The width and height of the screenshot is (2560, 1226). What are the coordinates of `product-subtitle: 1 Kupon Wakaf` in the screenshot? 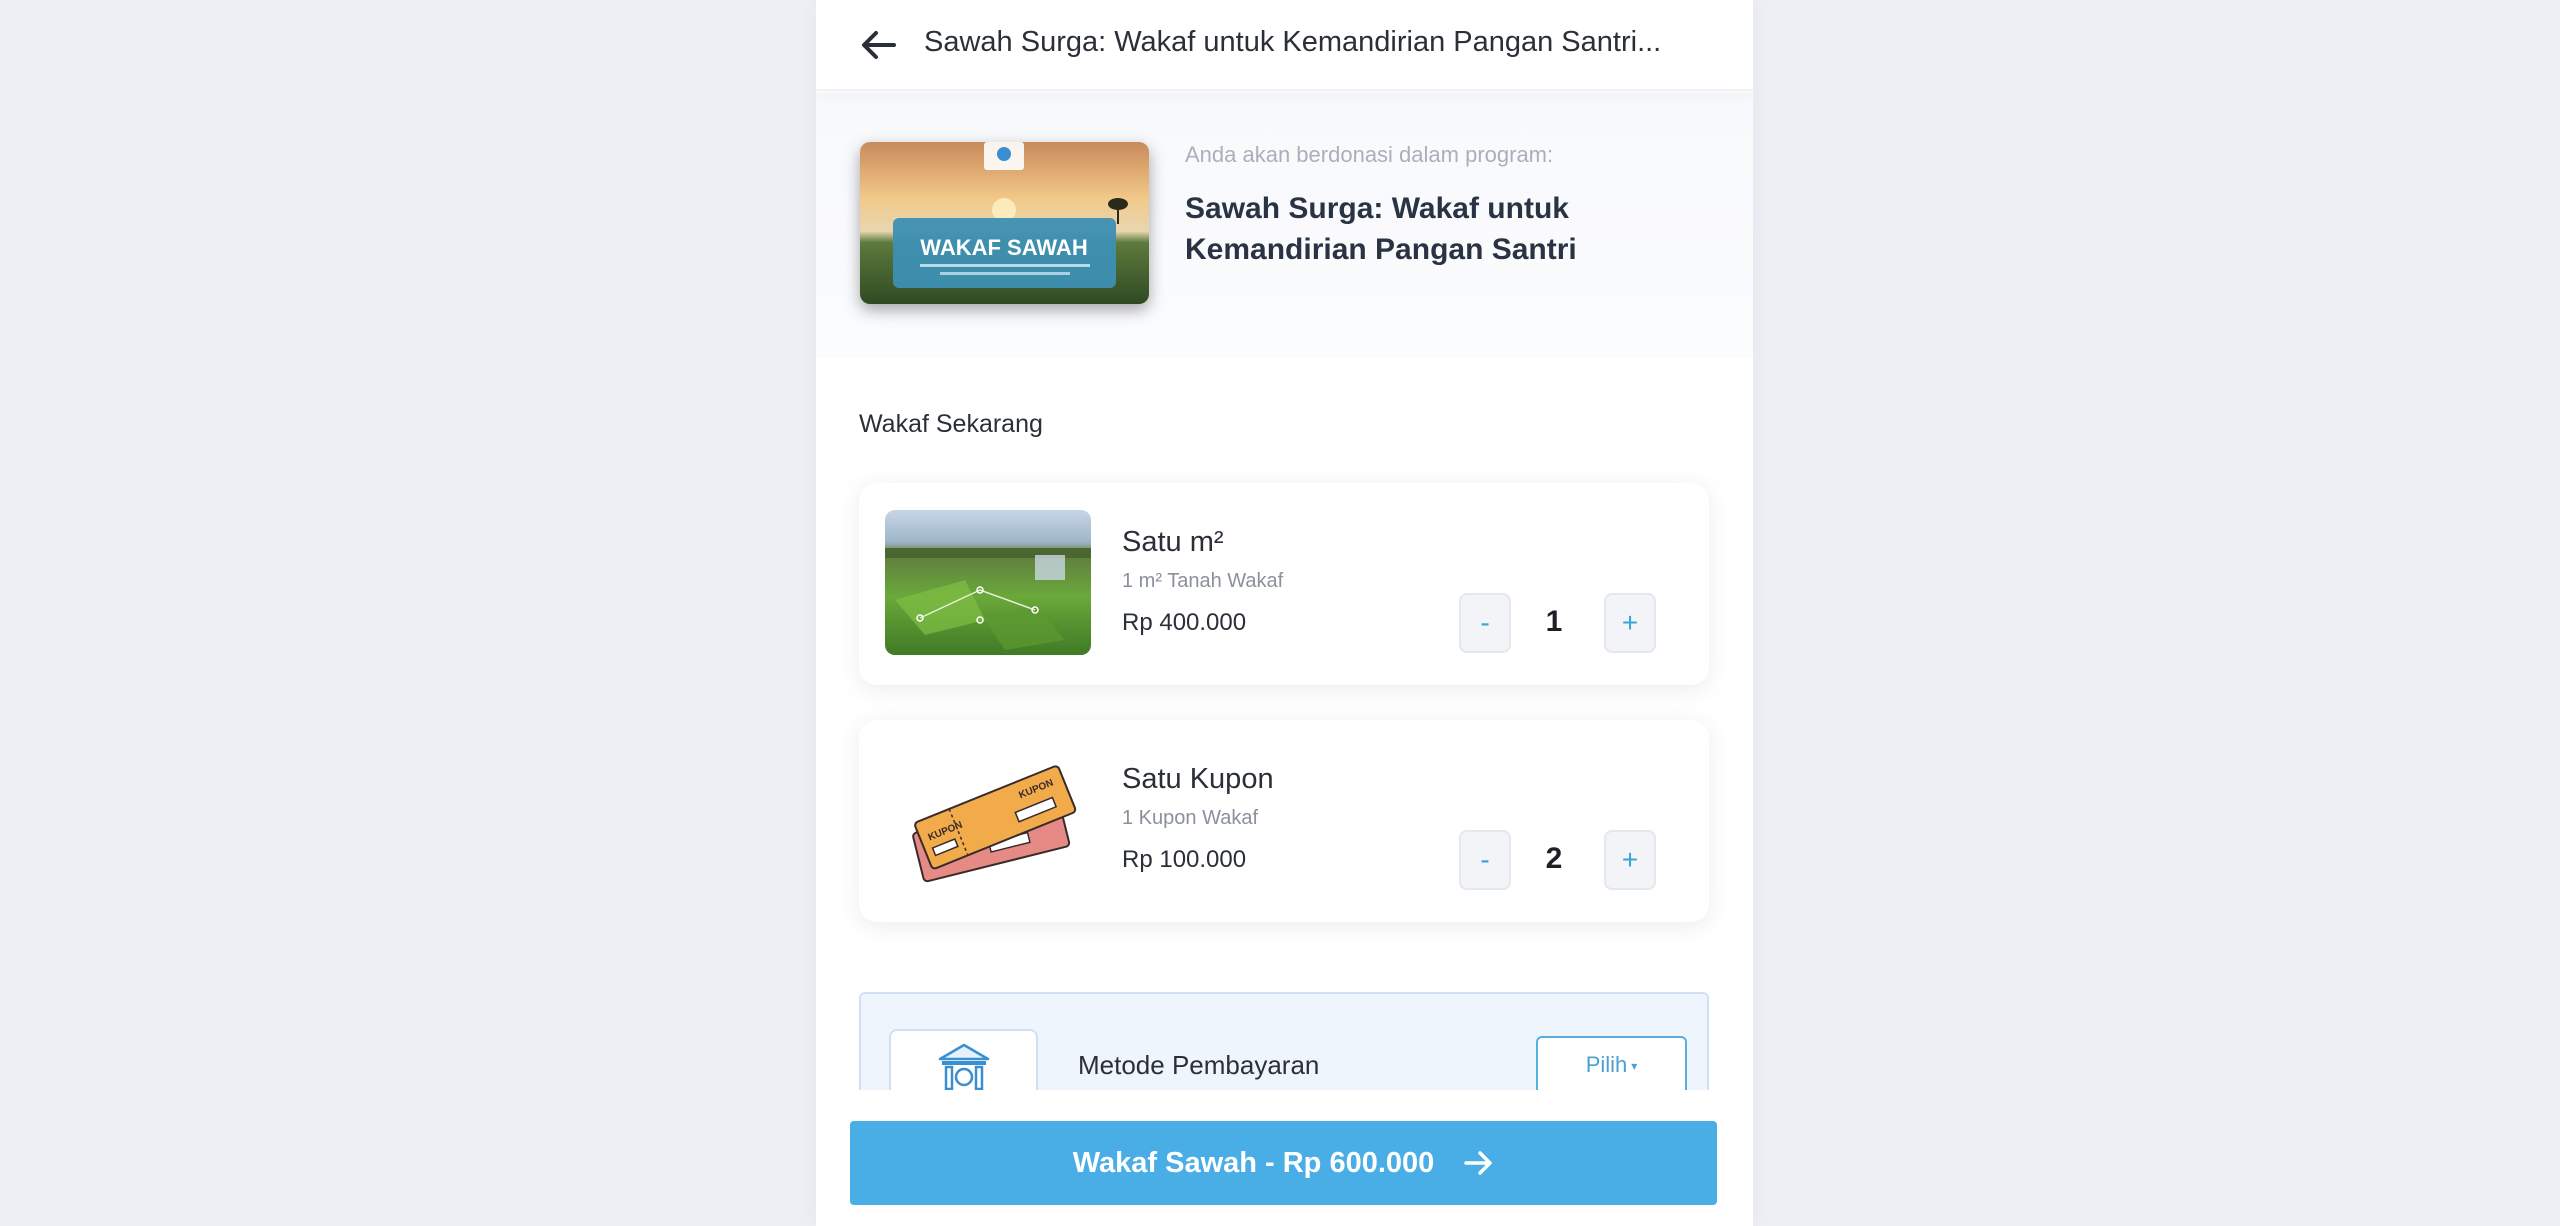 It's located at (1190, 818).